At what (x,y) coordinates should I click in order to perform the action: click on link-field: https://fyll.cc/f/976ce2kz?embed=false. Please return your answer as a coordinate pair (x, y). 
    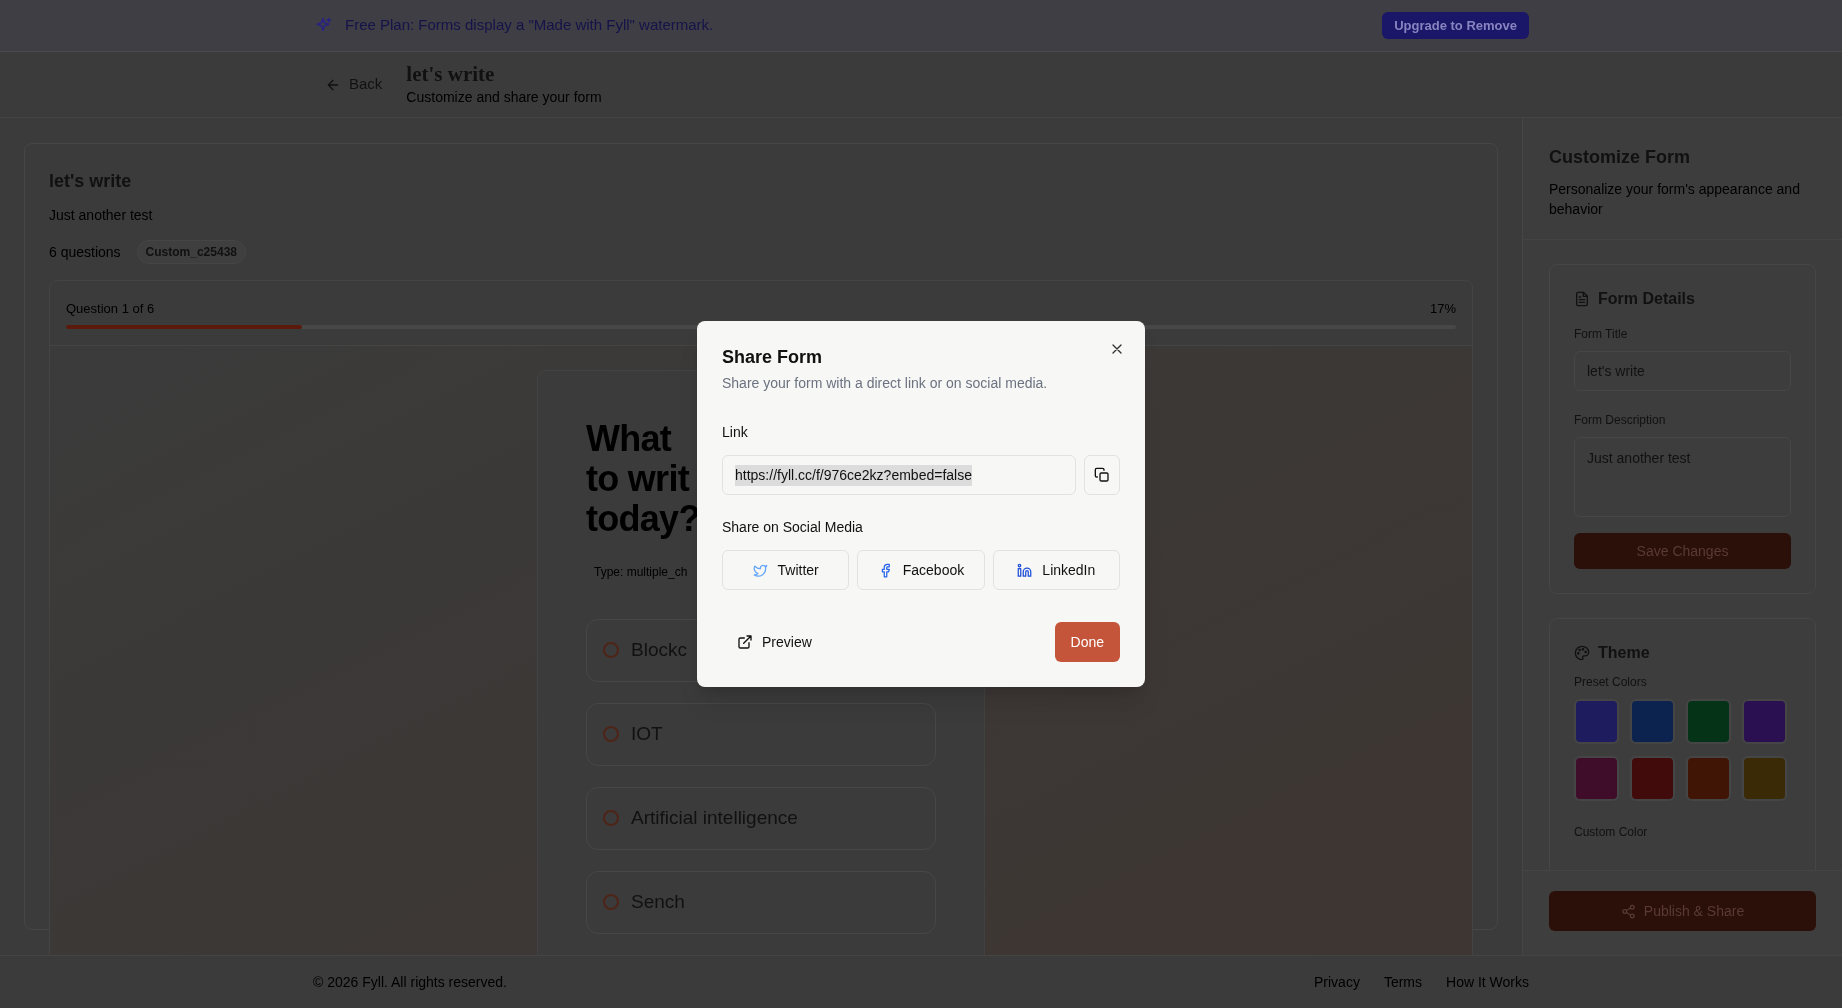
    Looking at the image, I should click on (899, 475).